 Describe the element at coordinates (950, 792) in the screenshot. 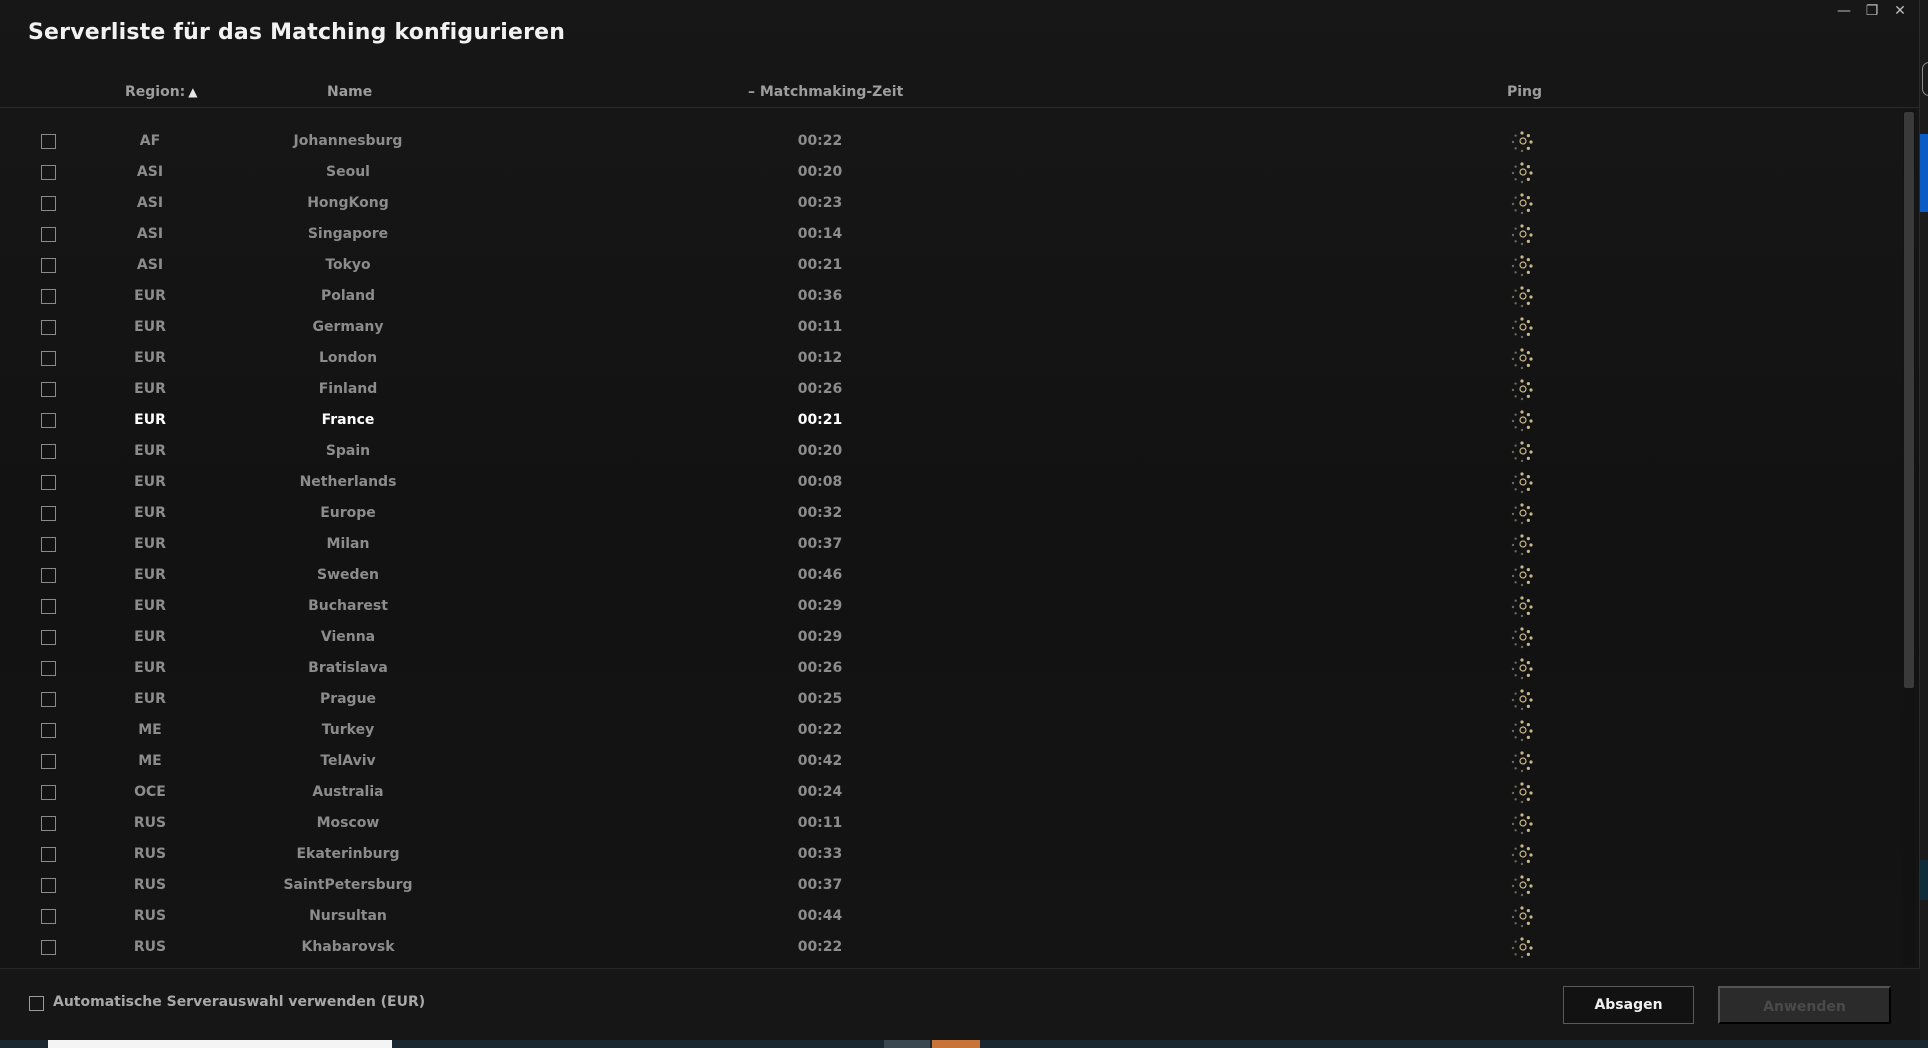

I see `table-row: OCE Australia 00:24` at that location.